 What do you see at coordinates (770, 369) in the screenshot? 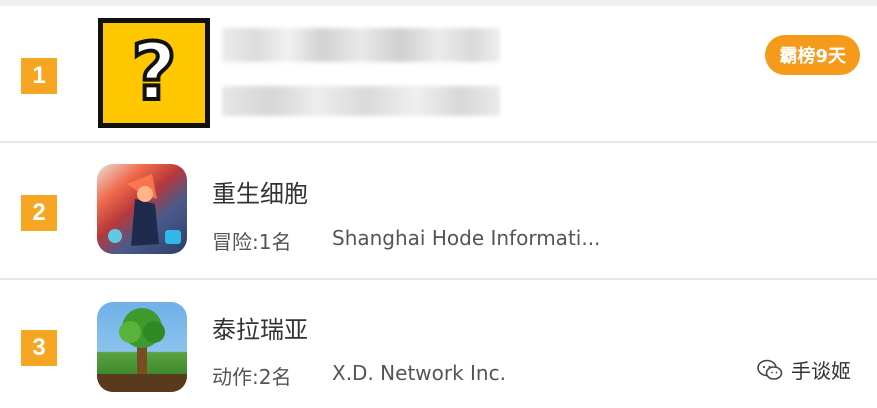
I see `wechat-icon` at bounding box center [770, 369].